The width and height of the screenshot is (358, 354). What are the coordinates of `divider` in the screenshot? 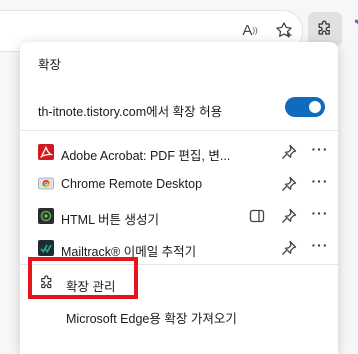 It's located at (179, 130).